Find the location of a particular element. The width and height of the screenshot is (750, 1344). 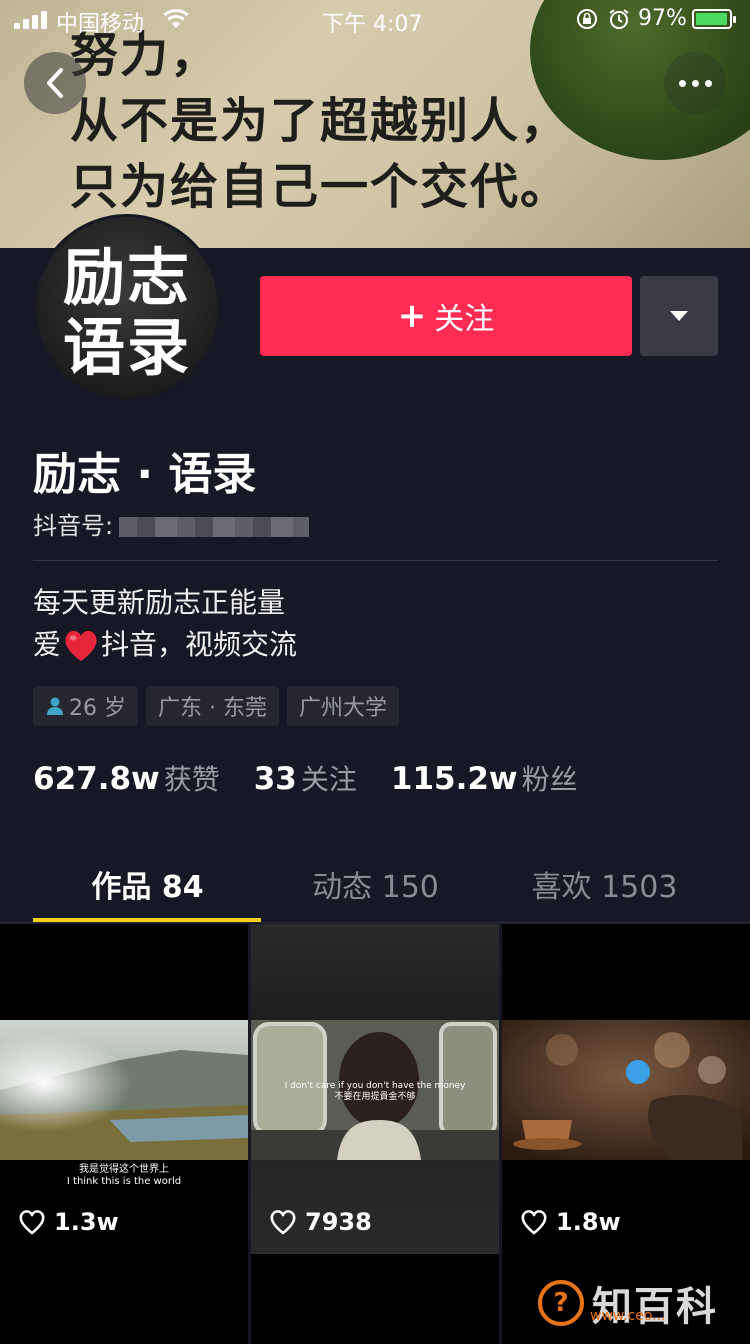

battery-fill is located at coordinates (711, 19).